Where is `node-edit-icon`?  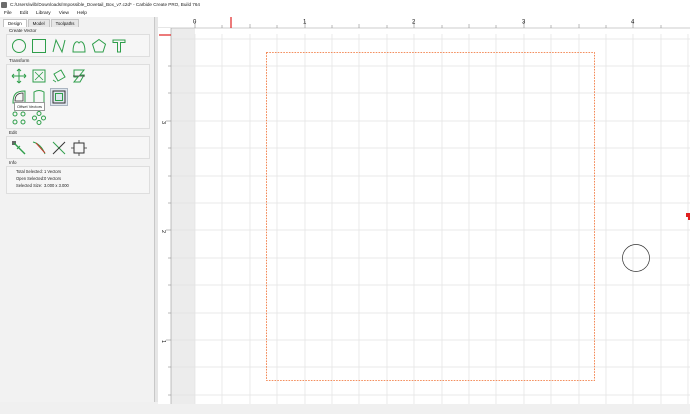 node-edit-icon is located at coordinates (19, 147).